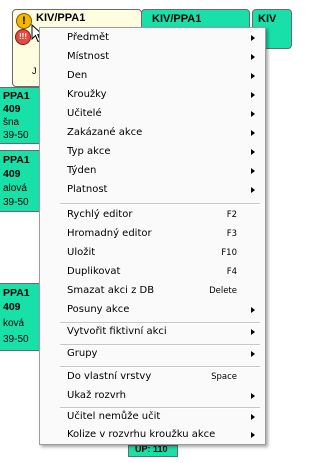 Image resolution: width=320 pixels, height=463 pixels. Describe the element at coordinates (231, 215) in the screenshot. I see `menu-item-shortcut: F2` at that location.